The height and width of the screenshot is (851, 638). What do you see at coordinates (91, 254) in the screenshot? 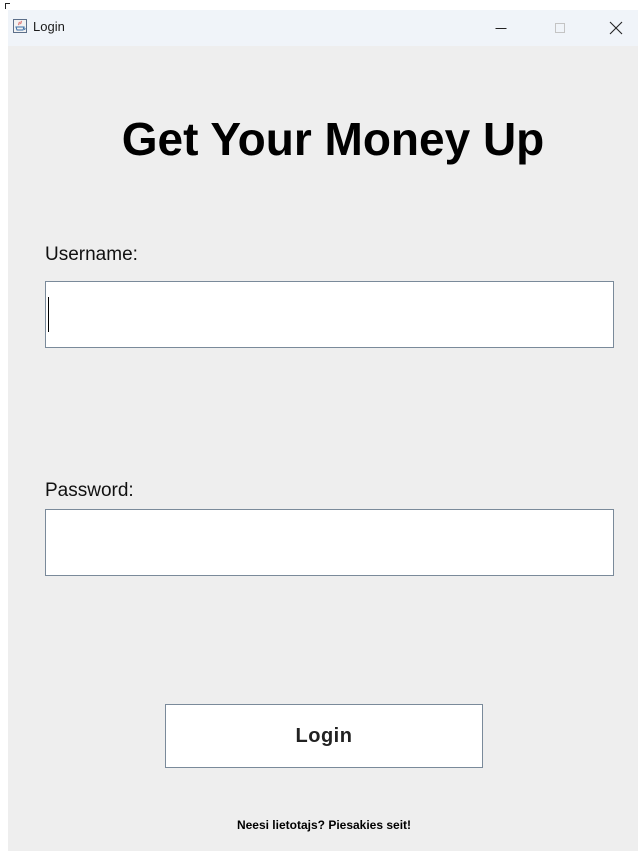
I see `username-label: Username:` at bounding box center [91, 254].